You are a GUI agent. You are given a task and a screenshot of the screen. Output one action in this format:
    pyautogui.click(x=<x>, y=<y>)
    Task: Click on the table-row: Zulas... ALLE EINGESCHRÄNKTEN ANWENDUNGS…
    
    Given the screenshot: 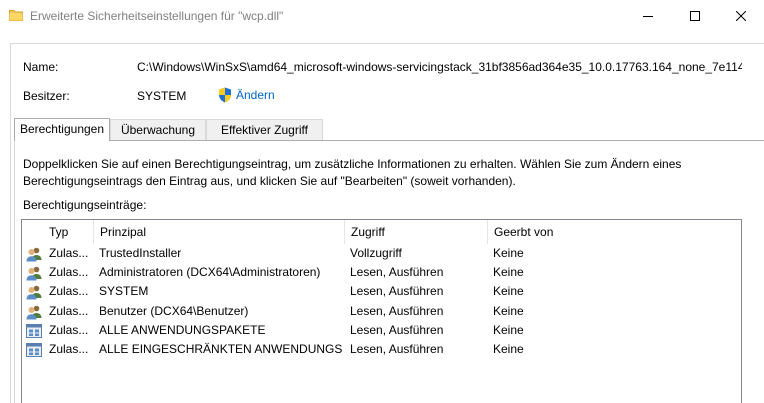 What is the action you would take?
    pyautogui.click(x=381, y=349)
    